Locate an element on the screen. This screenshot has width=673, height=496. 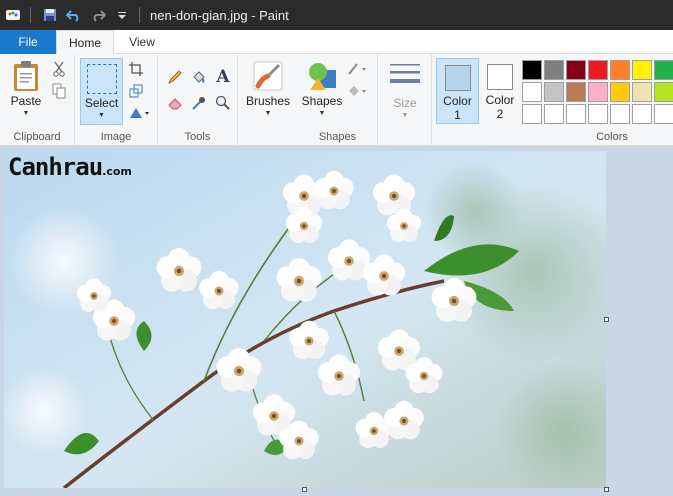
size-button: Size ▼ is located at coordinates (405, 90).